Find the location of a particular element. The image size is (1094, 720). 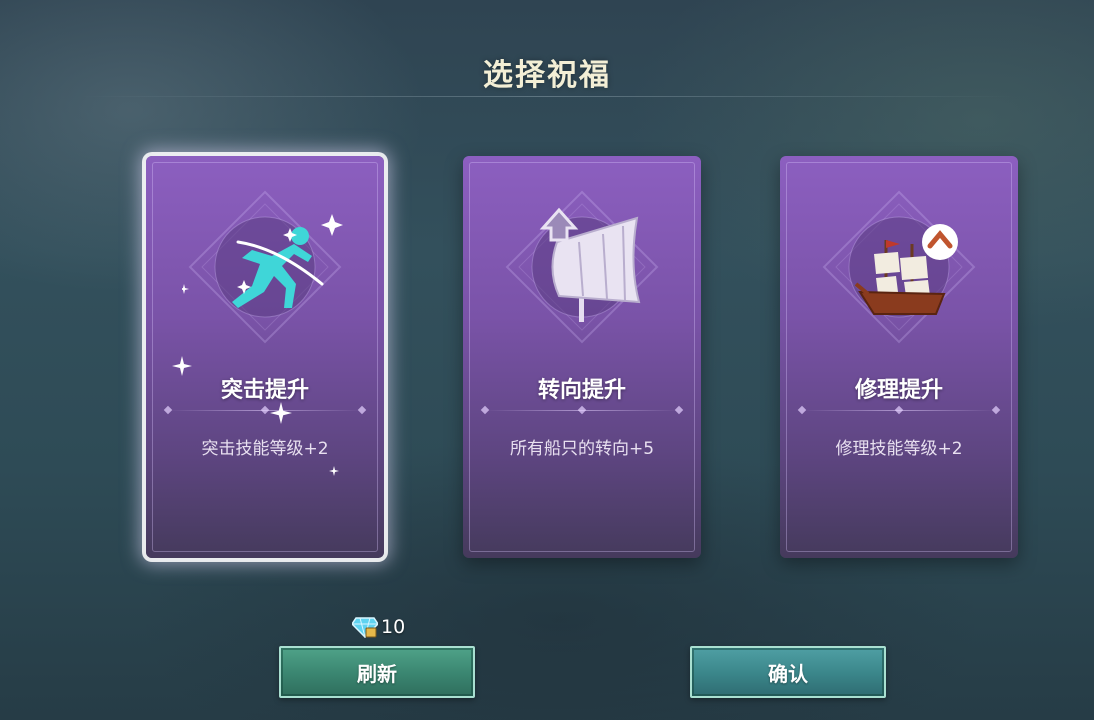

running-figure-icon is located at coordinates (263, 267).